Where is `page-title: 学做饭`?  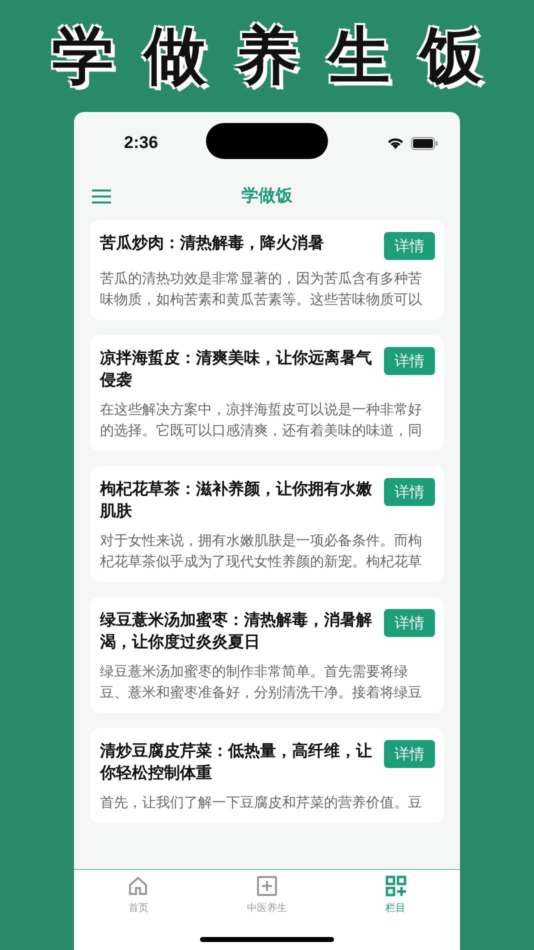 page-title: 学做饭 is located at coordinates (267, 195).